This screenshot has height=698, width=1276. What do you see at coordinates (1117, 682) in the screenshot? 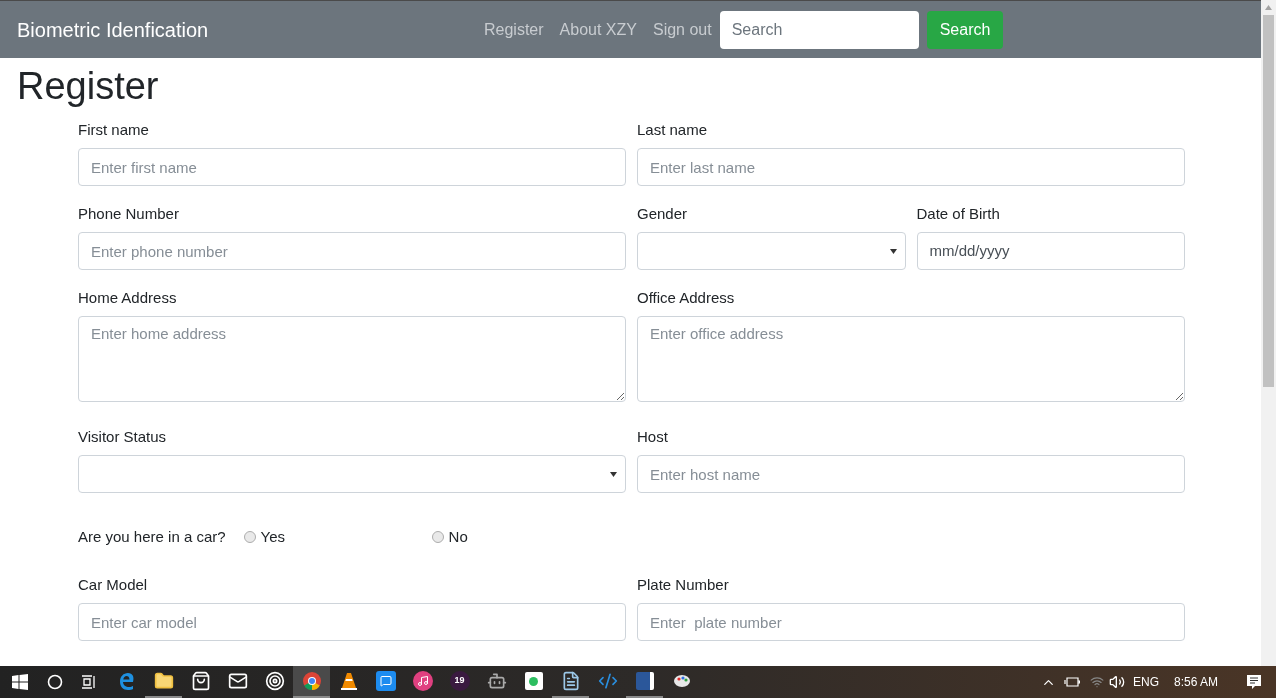
I see `speaker-icon` at bounding box center [1117, 682].